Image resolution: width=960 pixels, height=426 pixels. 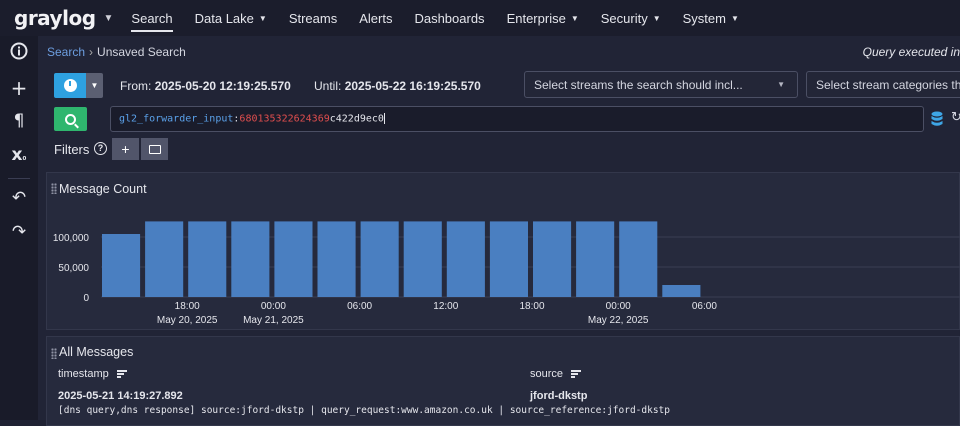 I want to click on redo-icon: ↷, so click(x=19, y=232).